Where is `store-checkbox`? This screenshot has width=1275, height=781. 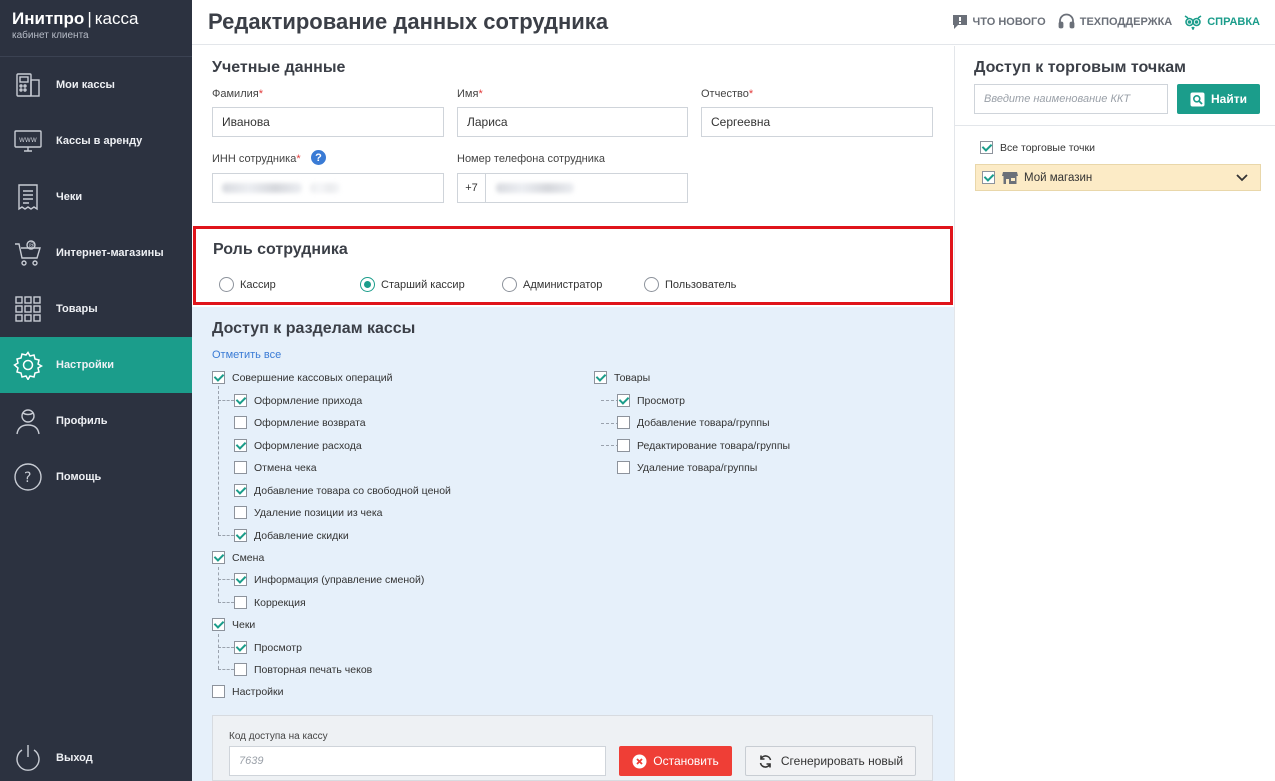
store-checkbox is located at coordinates (992, 177).